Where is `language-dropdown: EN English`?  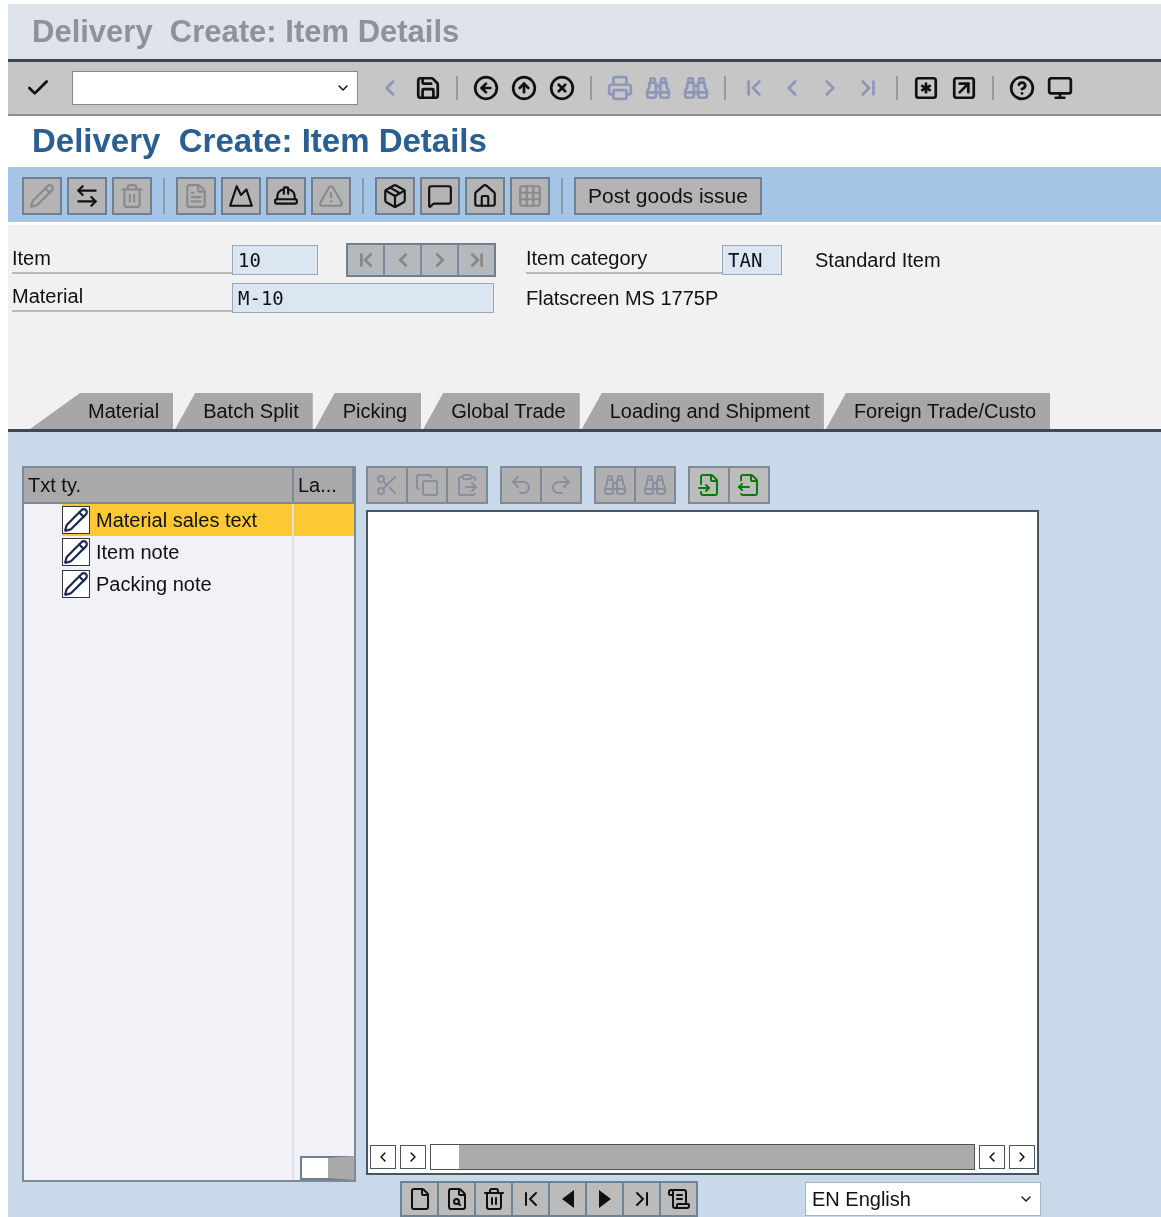 language-dropdown: EN English is located at coordinates (923, 1199).